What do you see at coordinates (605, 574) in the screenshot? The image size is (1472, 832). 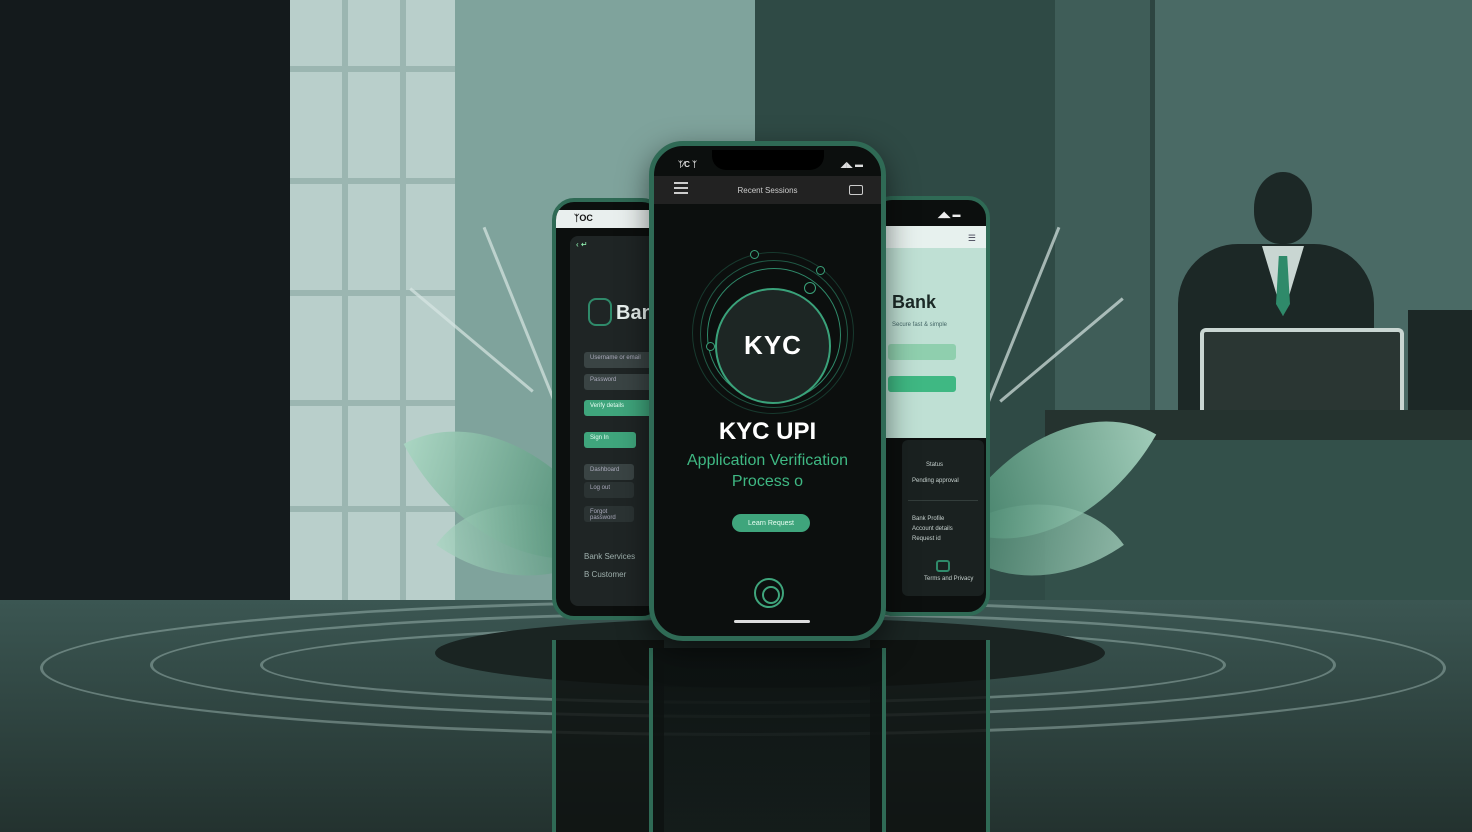 I see `customer-link: B Customer` at bounding box center [605, 574].